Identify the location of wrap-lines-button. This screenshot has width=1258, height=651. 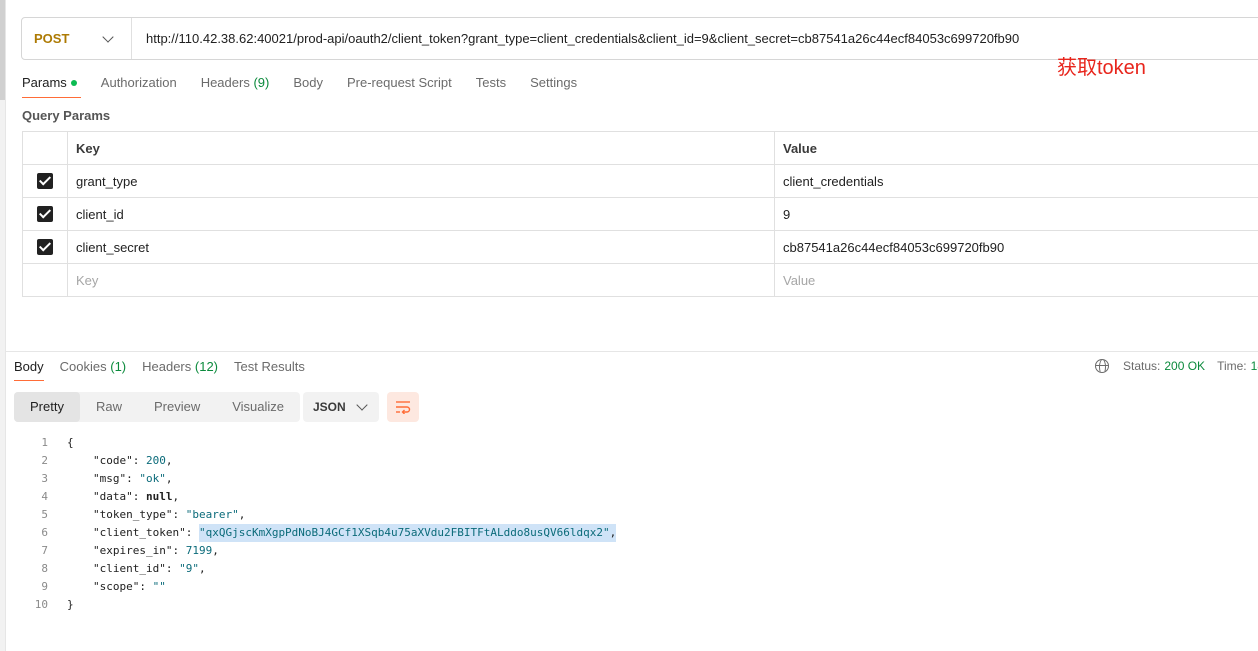
(403, 407).